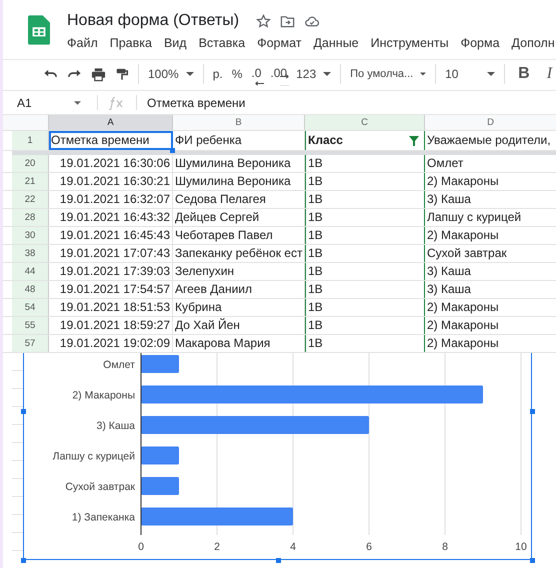 The width and height of the screenshot is (556, 568). Describe the element at coordinates (111, 271) in the screenshot. I see `table-cell: 19.01.2021 17:39:03` at that location.